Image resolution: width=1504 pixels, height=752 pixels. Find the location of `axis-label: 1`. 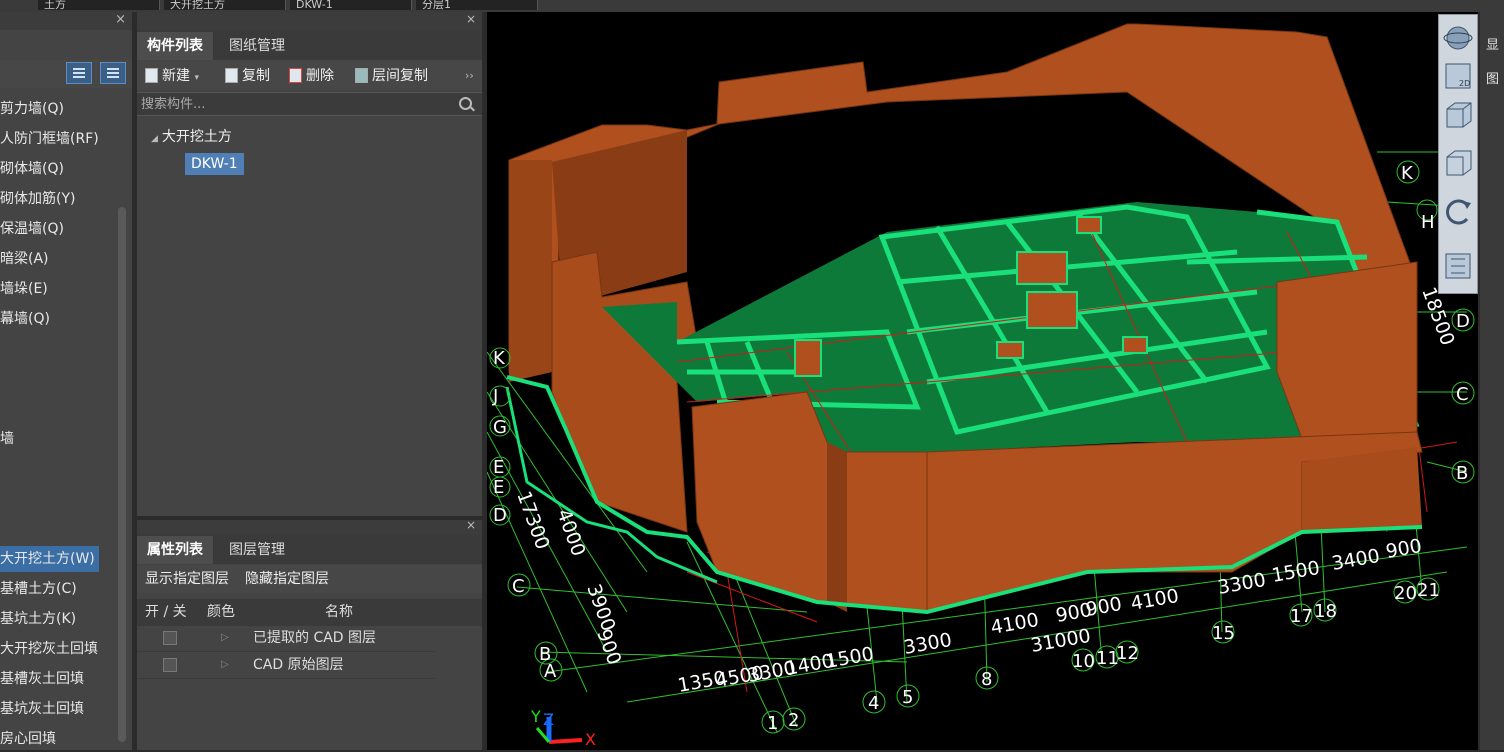

axis-label: 1 is located at coordinates (772, 723).